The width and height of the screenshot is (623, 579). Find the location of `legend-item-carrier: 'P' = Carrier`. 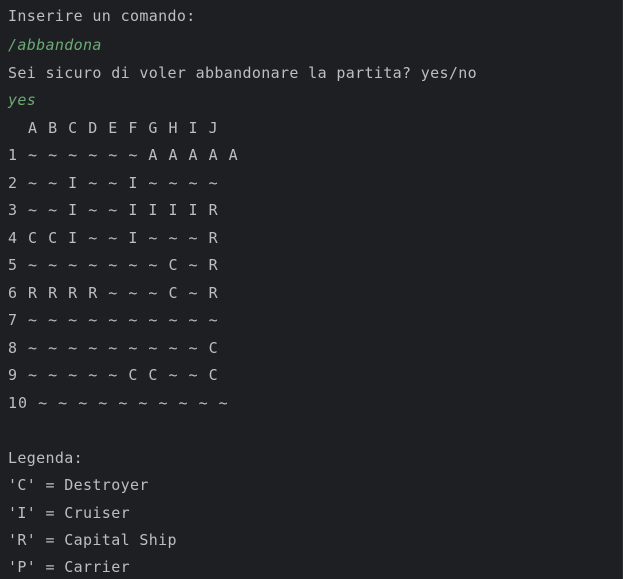

legend-item-carrier: 'P' = Carrier is located at coordinates (69, 567).